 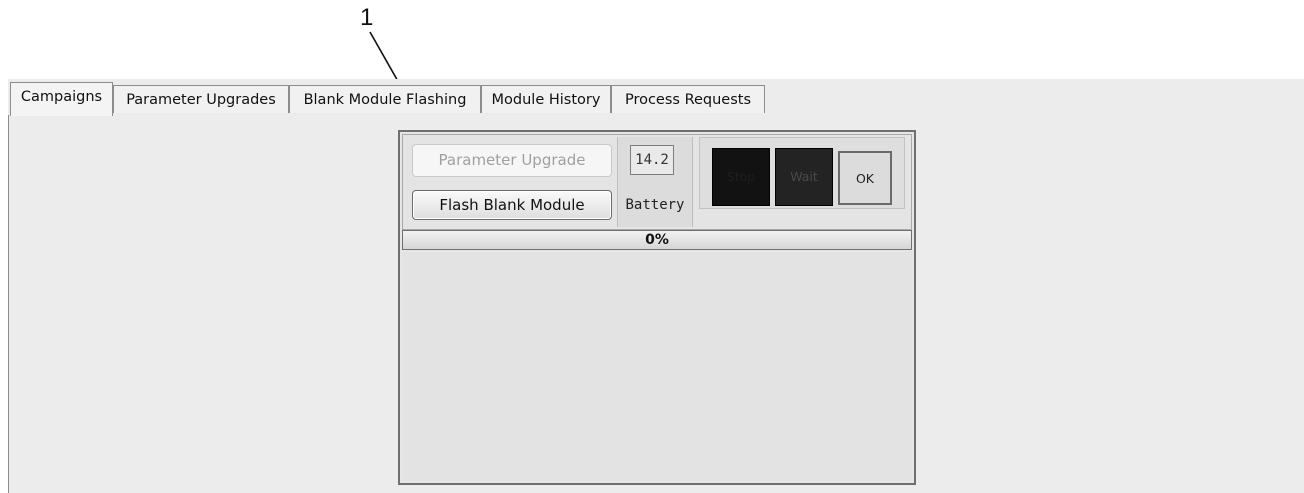 I want to click on battery-voltage: 14.2, so click(x=652, y=160).